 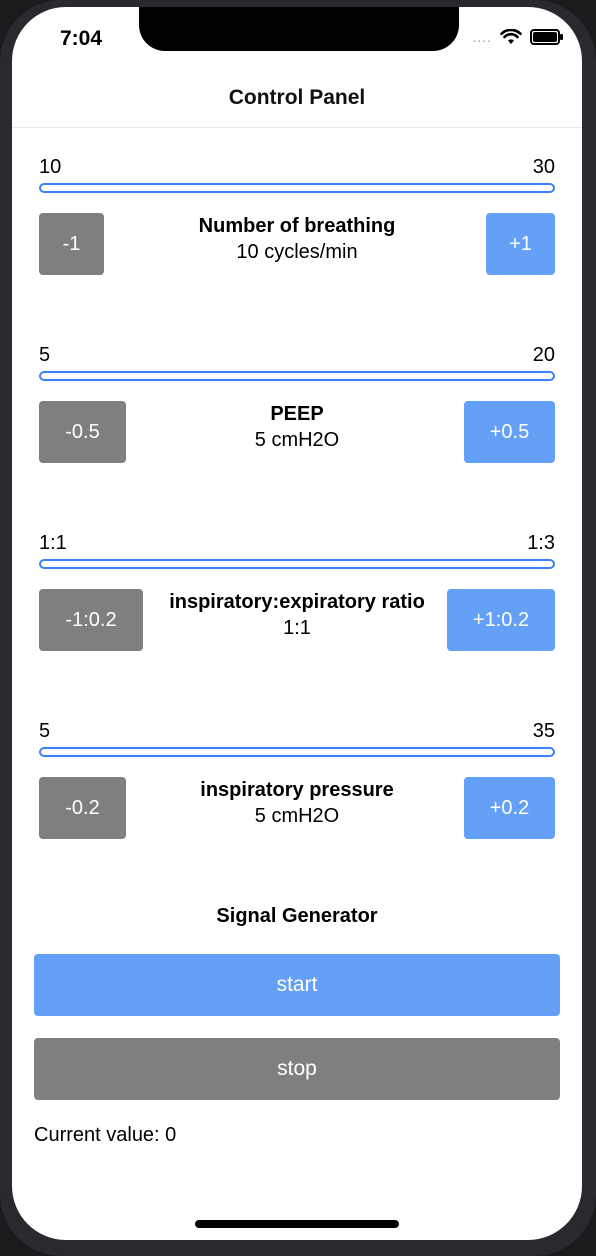 I want to click on increment-button: +1:0.2, so click(x=501, y=620).